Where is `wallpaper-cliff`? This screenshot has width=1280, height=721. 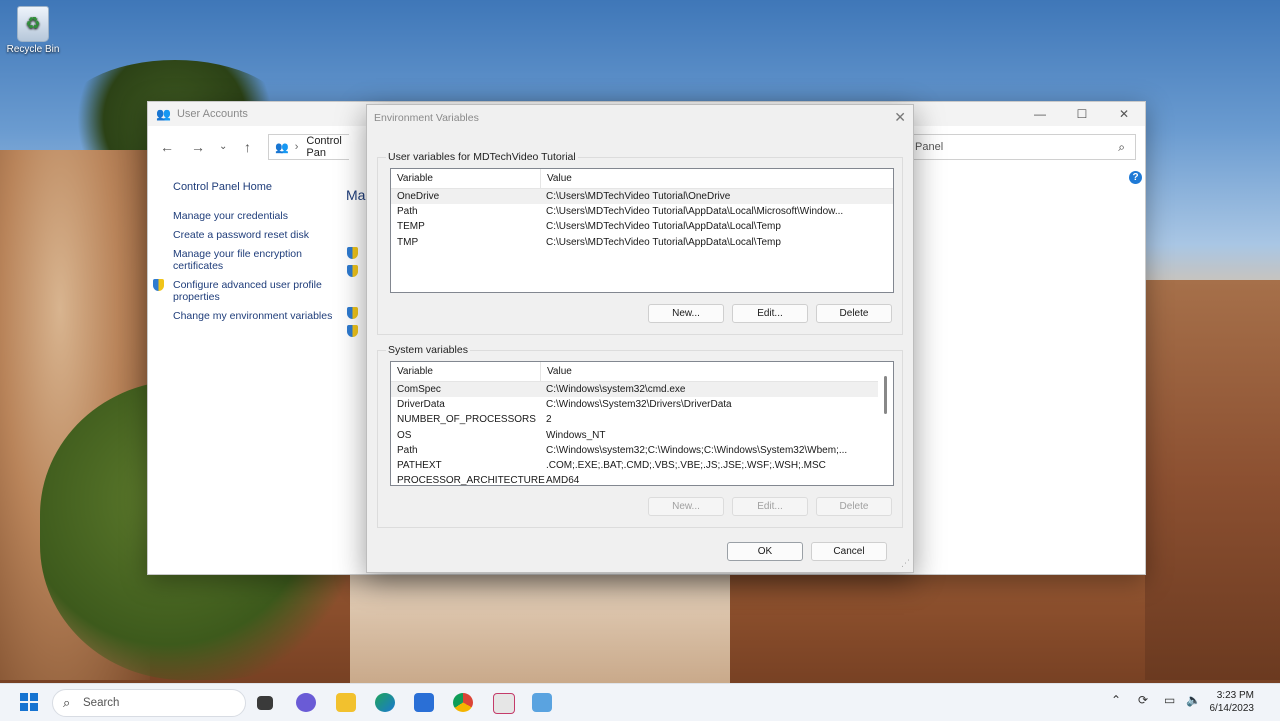
wallpaper-cliff is located at coordinates (540, 628).